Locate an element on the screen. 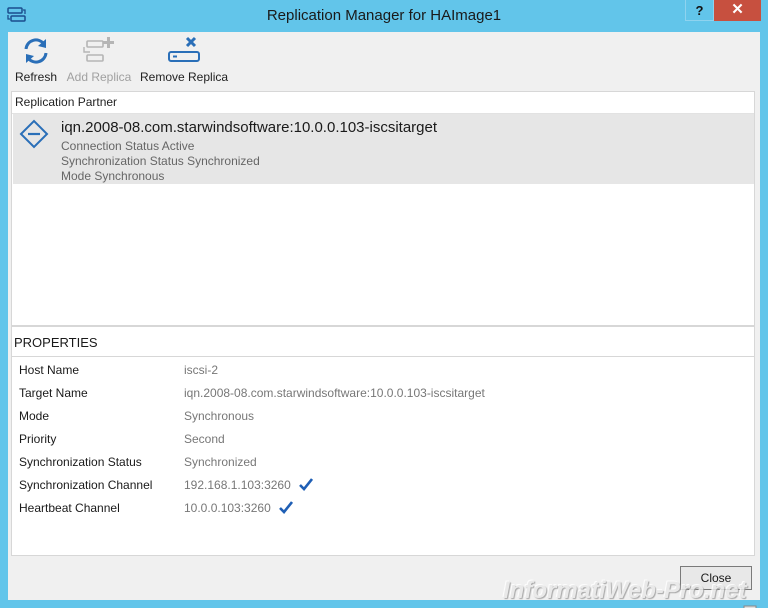 The image size is (768, 608). watermark-text: InformatiWeb-Pro.net is located at coordinates (625, 590).